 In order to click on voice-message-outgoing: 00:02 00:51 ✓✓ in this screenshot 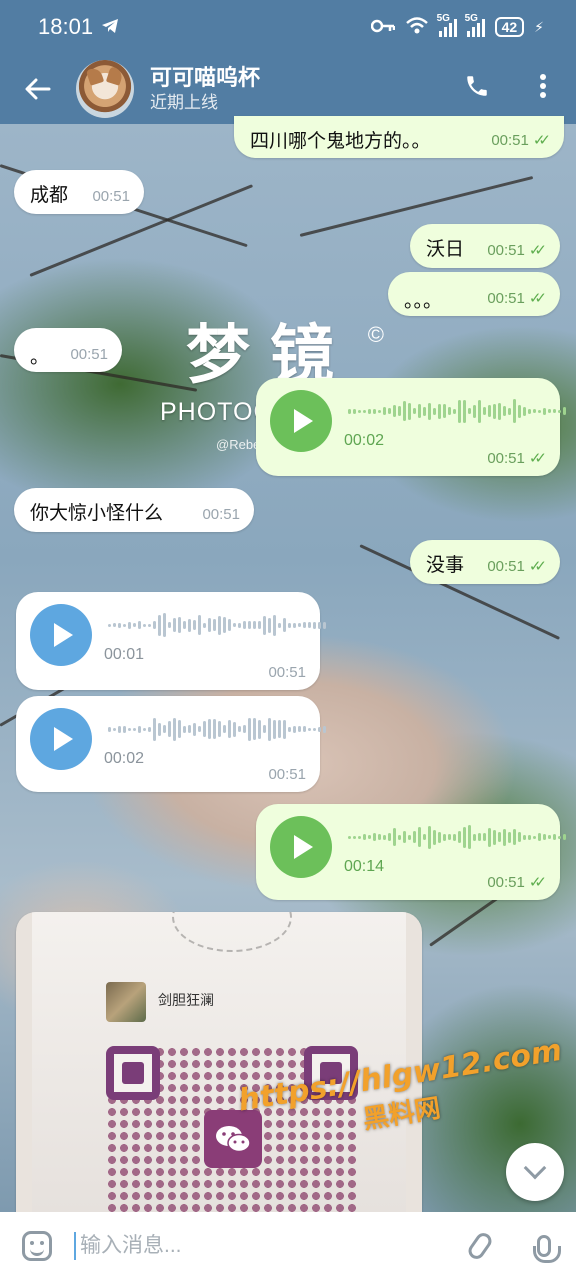, I will do `click(411, 427)`.